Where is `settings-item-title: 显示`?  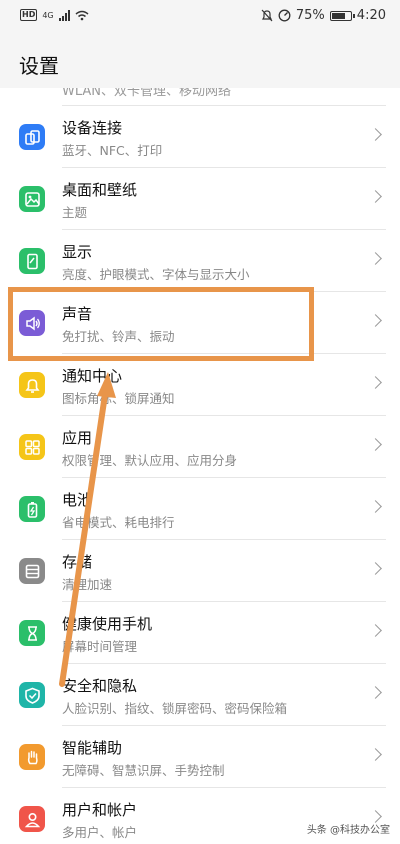 settings-item-title: 显示 is located at coordinates (77, 252).